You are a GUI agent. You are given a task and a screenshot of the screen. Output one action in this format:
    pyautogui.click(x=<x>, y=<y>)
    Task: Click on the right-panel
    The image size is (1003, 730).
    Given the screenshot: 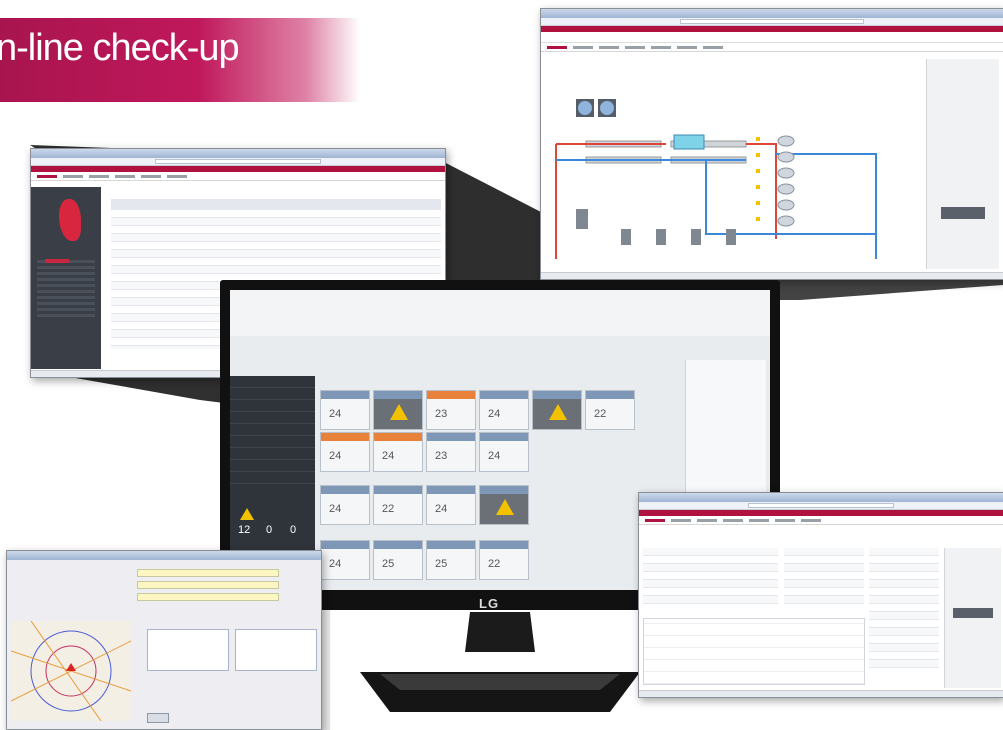 What is the action you would take?
    pyautogui.click(x=972, y=618)
    